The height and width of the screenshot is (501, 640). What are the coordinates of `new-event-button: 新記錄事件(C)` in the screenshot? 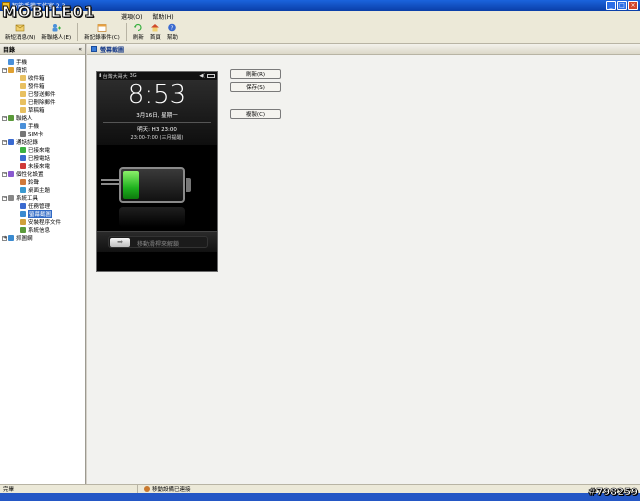 It's located at (102, 32).